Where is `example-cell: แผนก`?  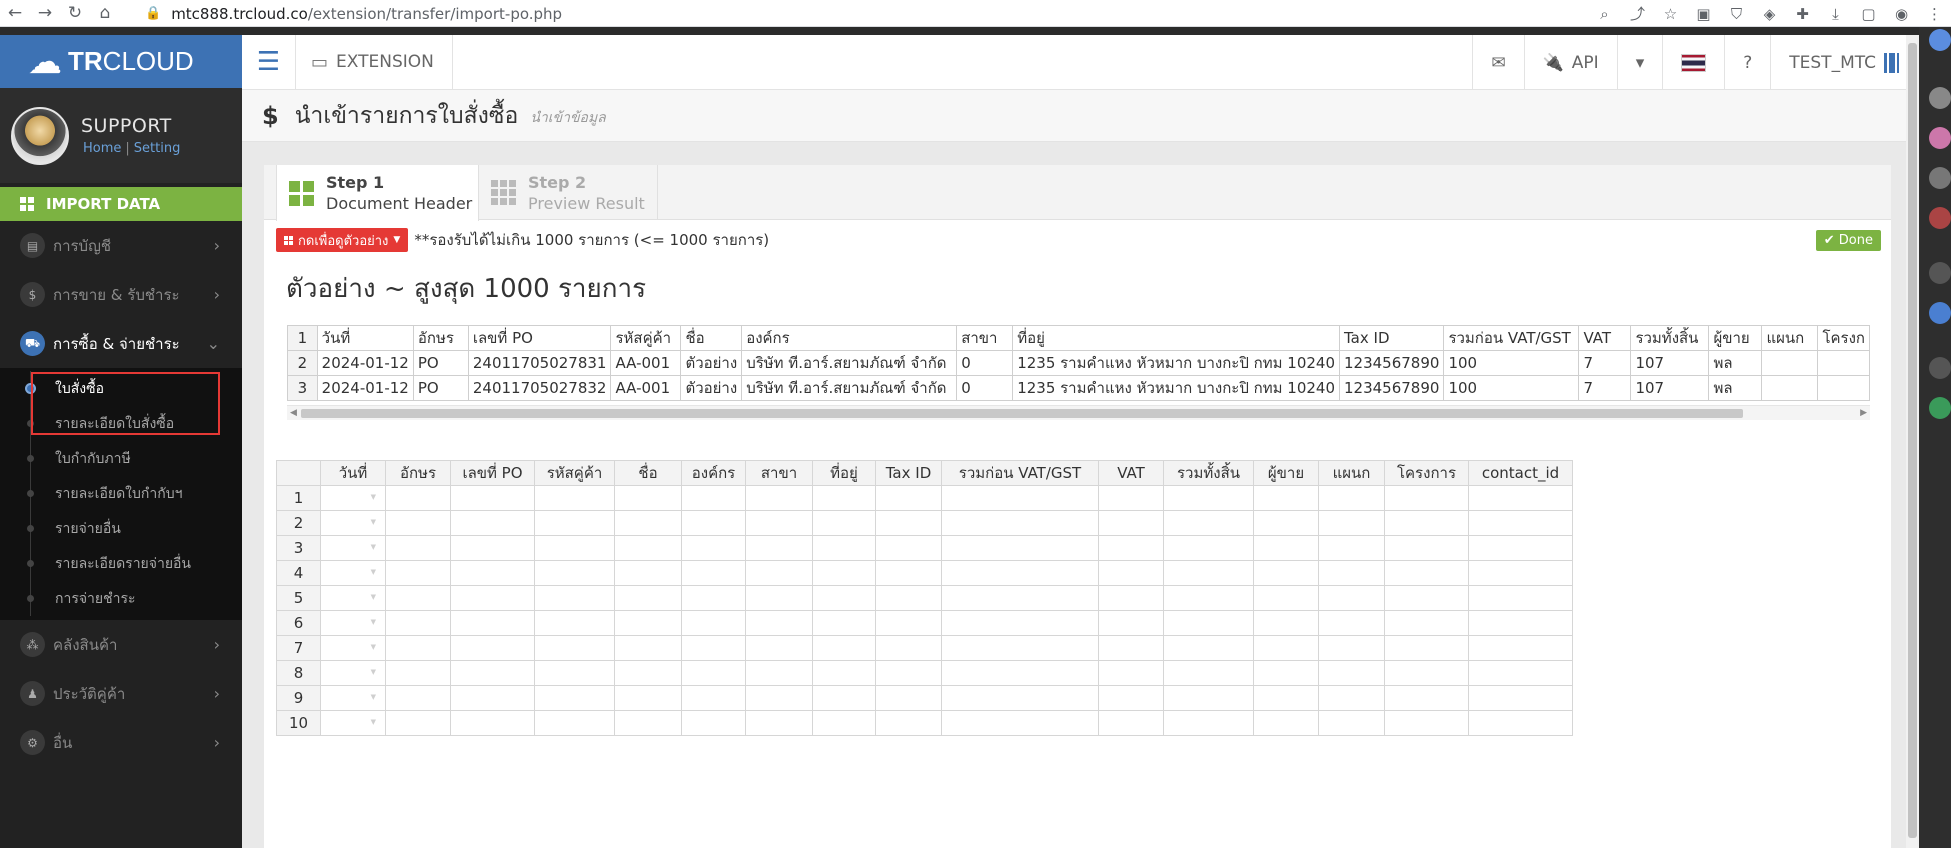 example-cell: แผนก is located at coordinates (1790, 338).